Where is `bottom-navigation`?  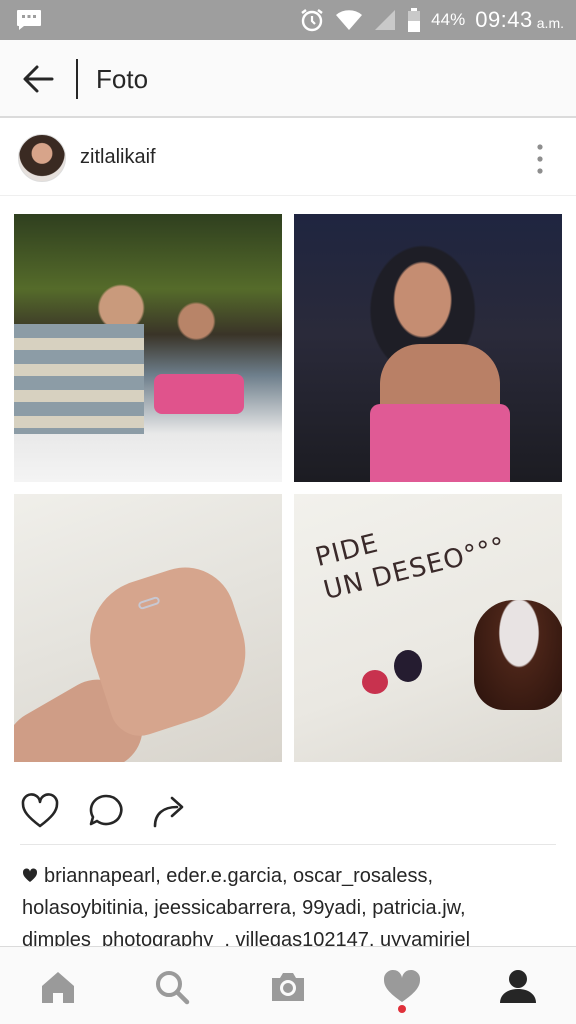 bottom-navigation is located at coordinates (288, 985).